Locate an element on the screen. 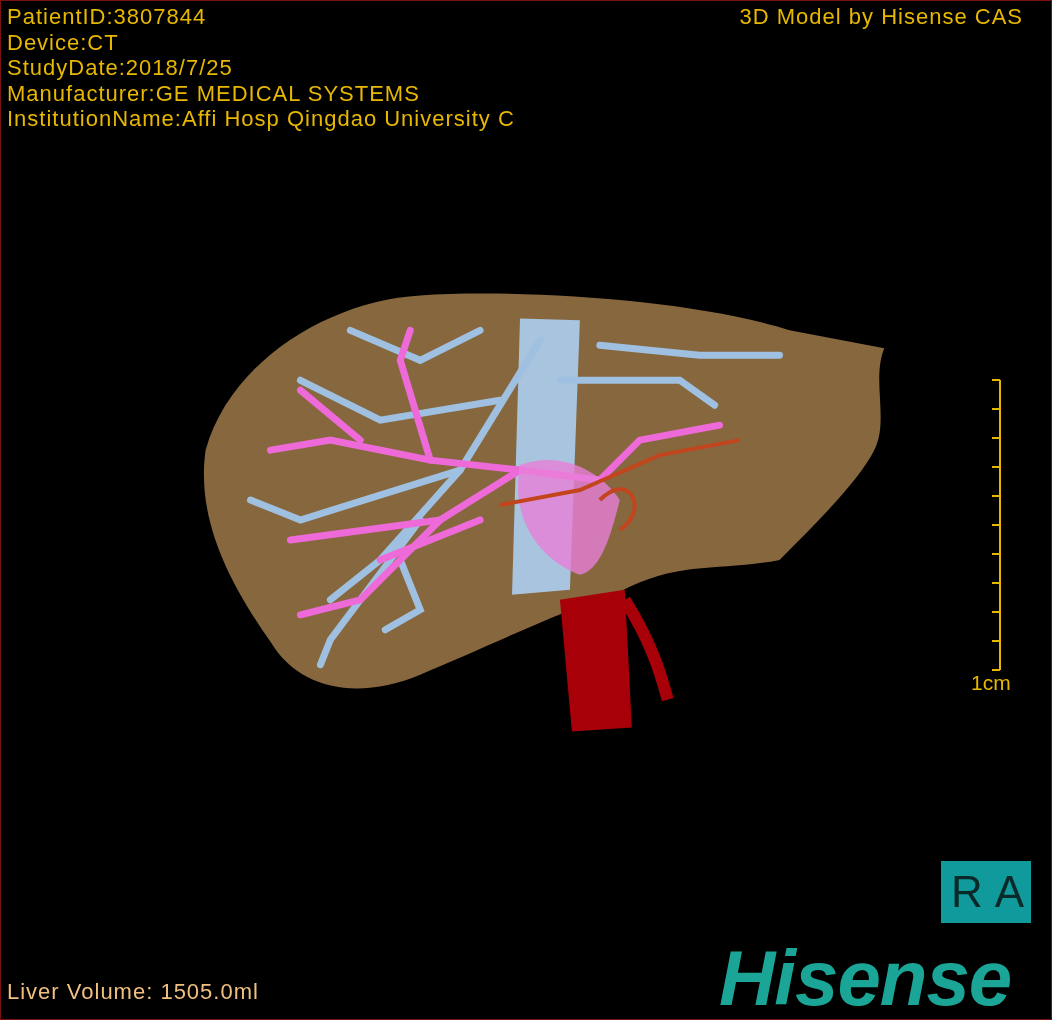 The height and width of the screenshot is (1020, 1052). logo: Hisense is located at coordinates (865, 978).